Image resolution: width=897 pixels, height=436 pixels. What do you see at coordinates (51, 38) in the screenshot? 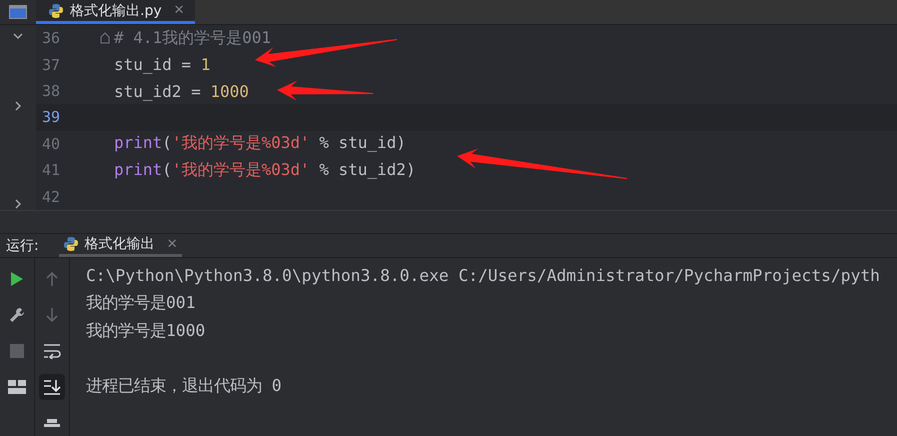
I see `line-number: 36` at bounding box center [51, 38].